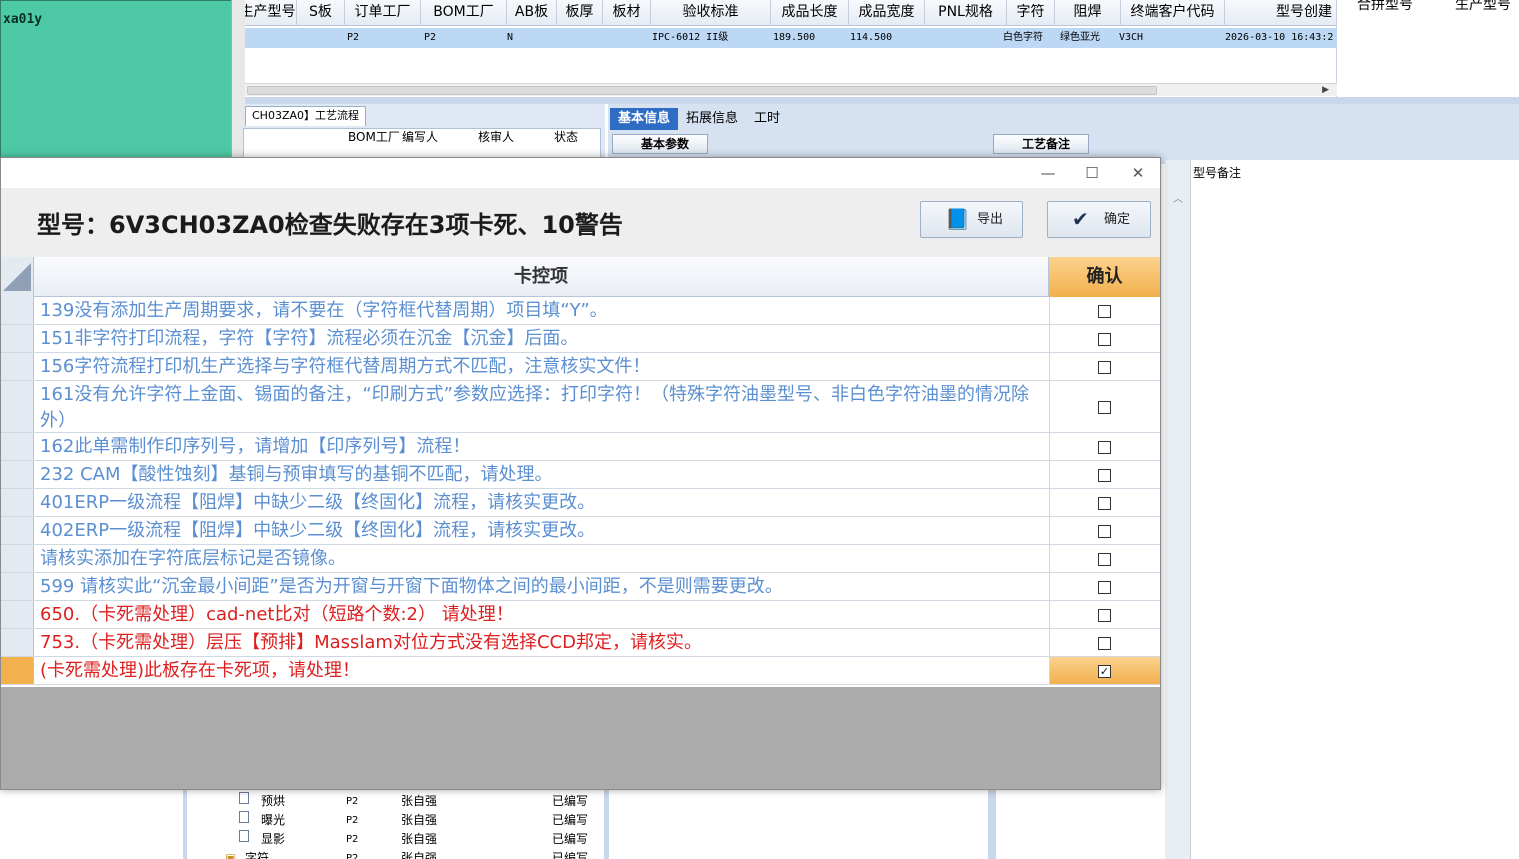  What do you see at coordinates (990, 219) in the screenshot?
I see `export-label: 导出` at bounding box center [990, 219].